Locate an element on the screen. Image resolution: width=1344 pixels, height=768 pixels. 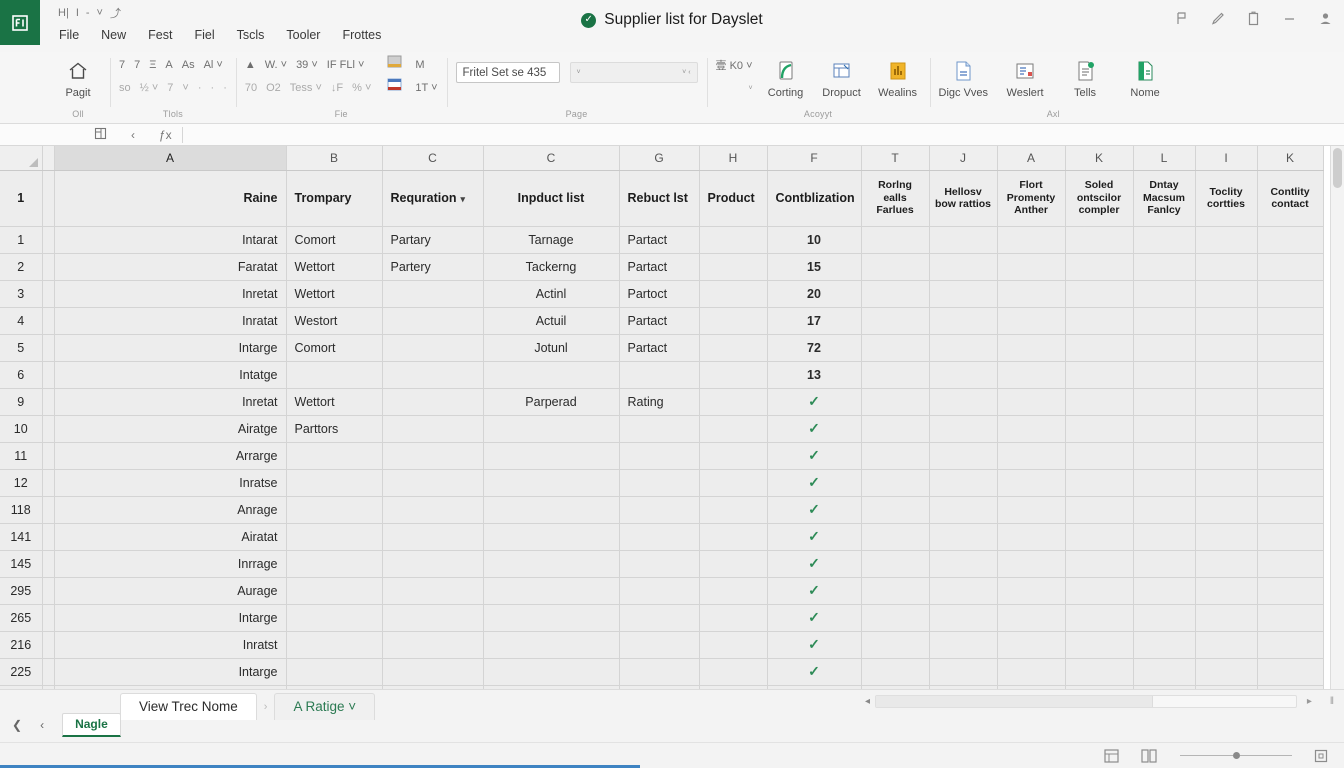
row-header: 2 is located at coordinates (21, 267).